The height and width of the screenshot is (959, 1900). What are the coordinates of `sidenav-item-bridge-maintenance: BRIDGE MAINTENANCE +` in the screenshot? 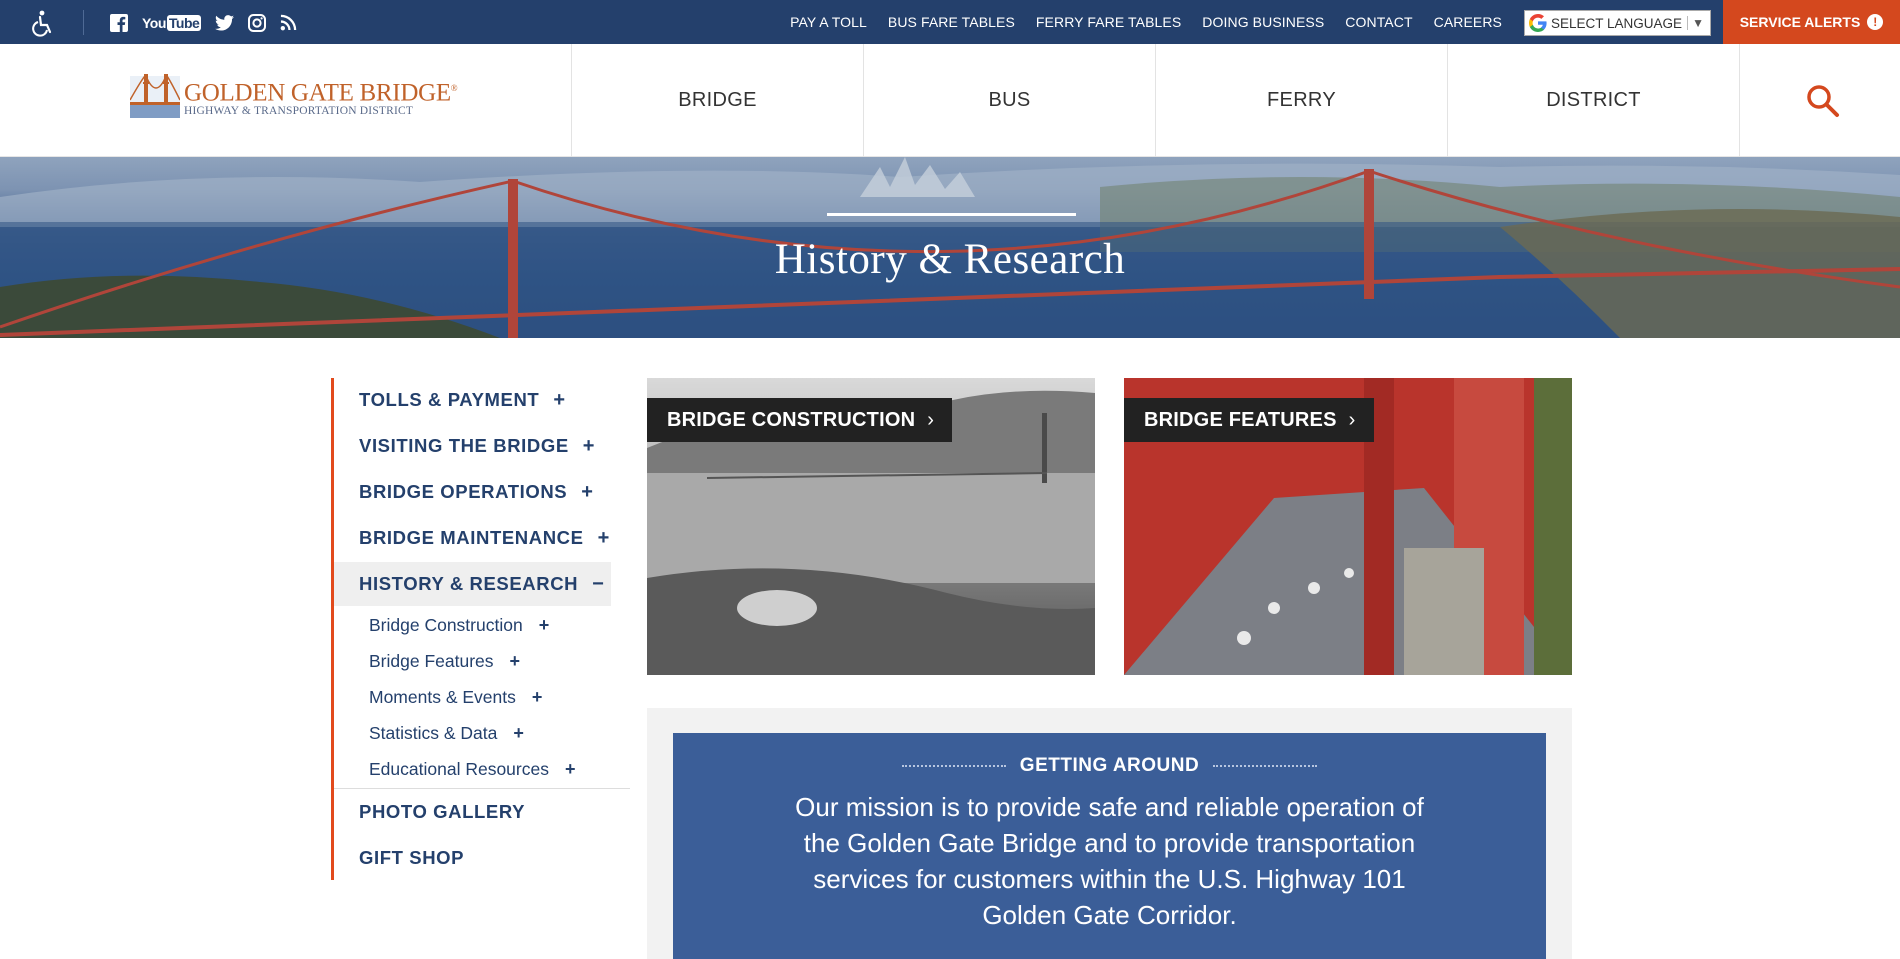 It's located at (472, 538).